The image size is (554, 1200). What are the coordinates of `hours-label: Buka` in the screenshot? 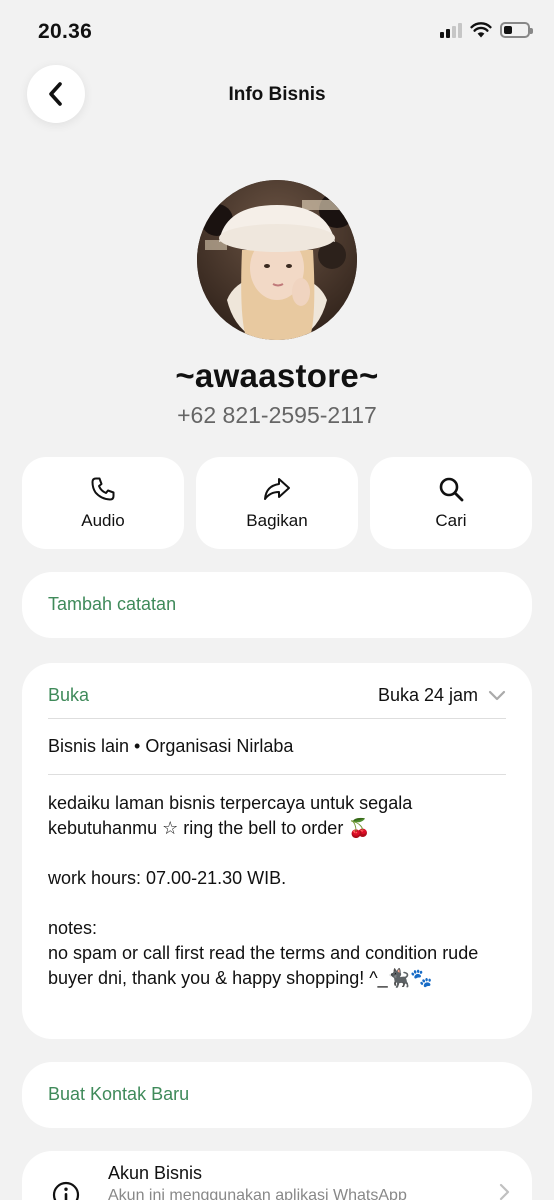 It's located at (69, 694).